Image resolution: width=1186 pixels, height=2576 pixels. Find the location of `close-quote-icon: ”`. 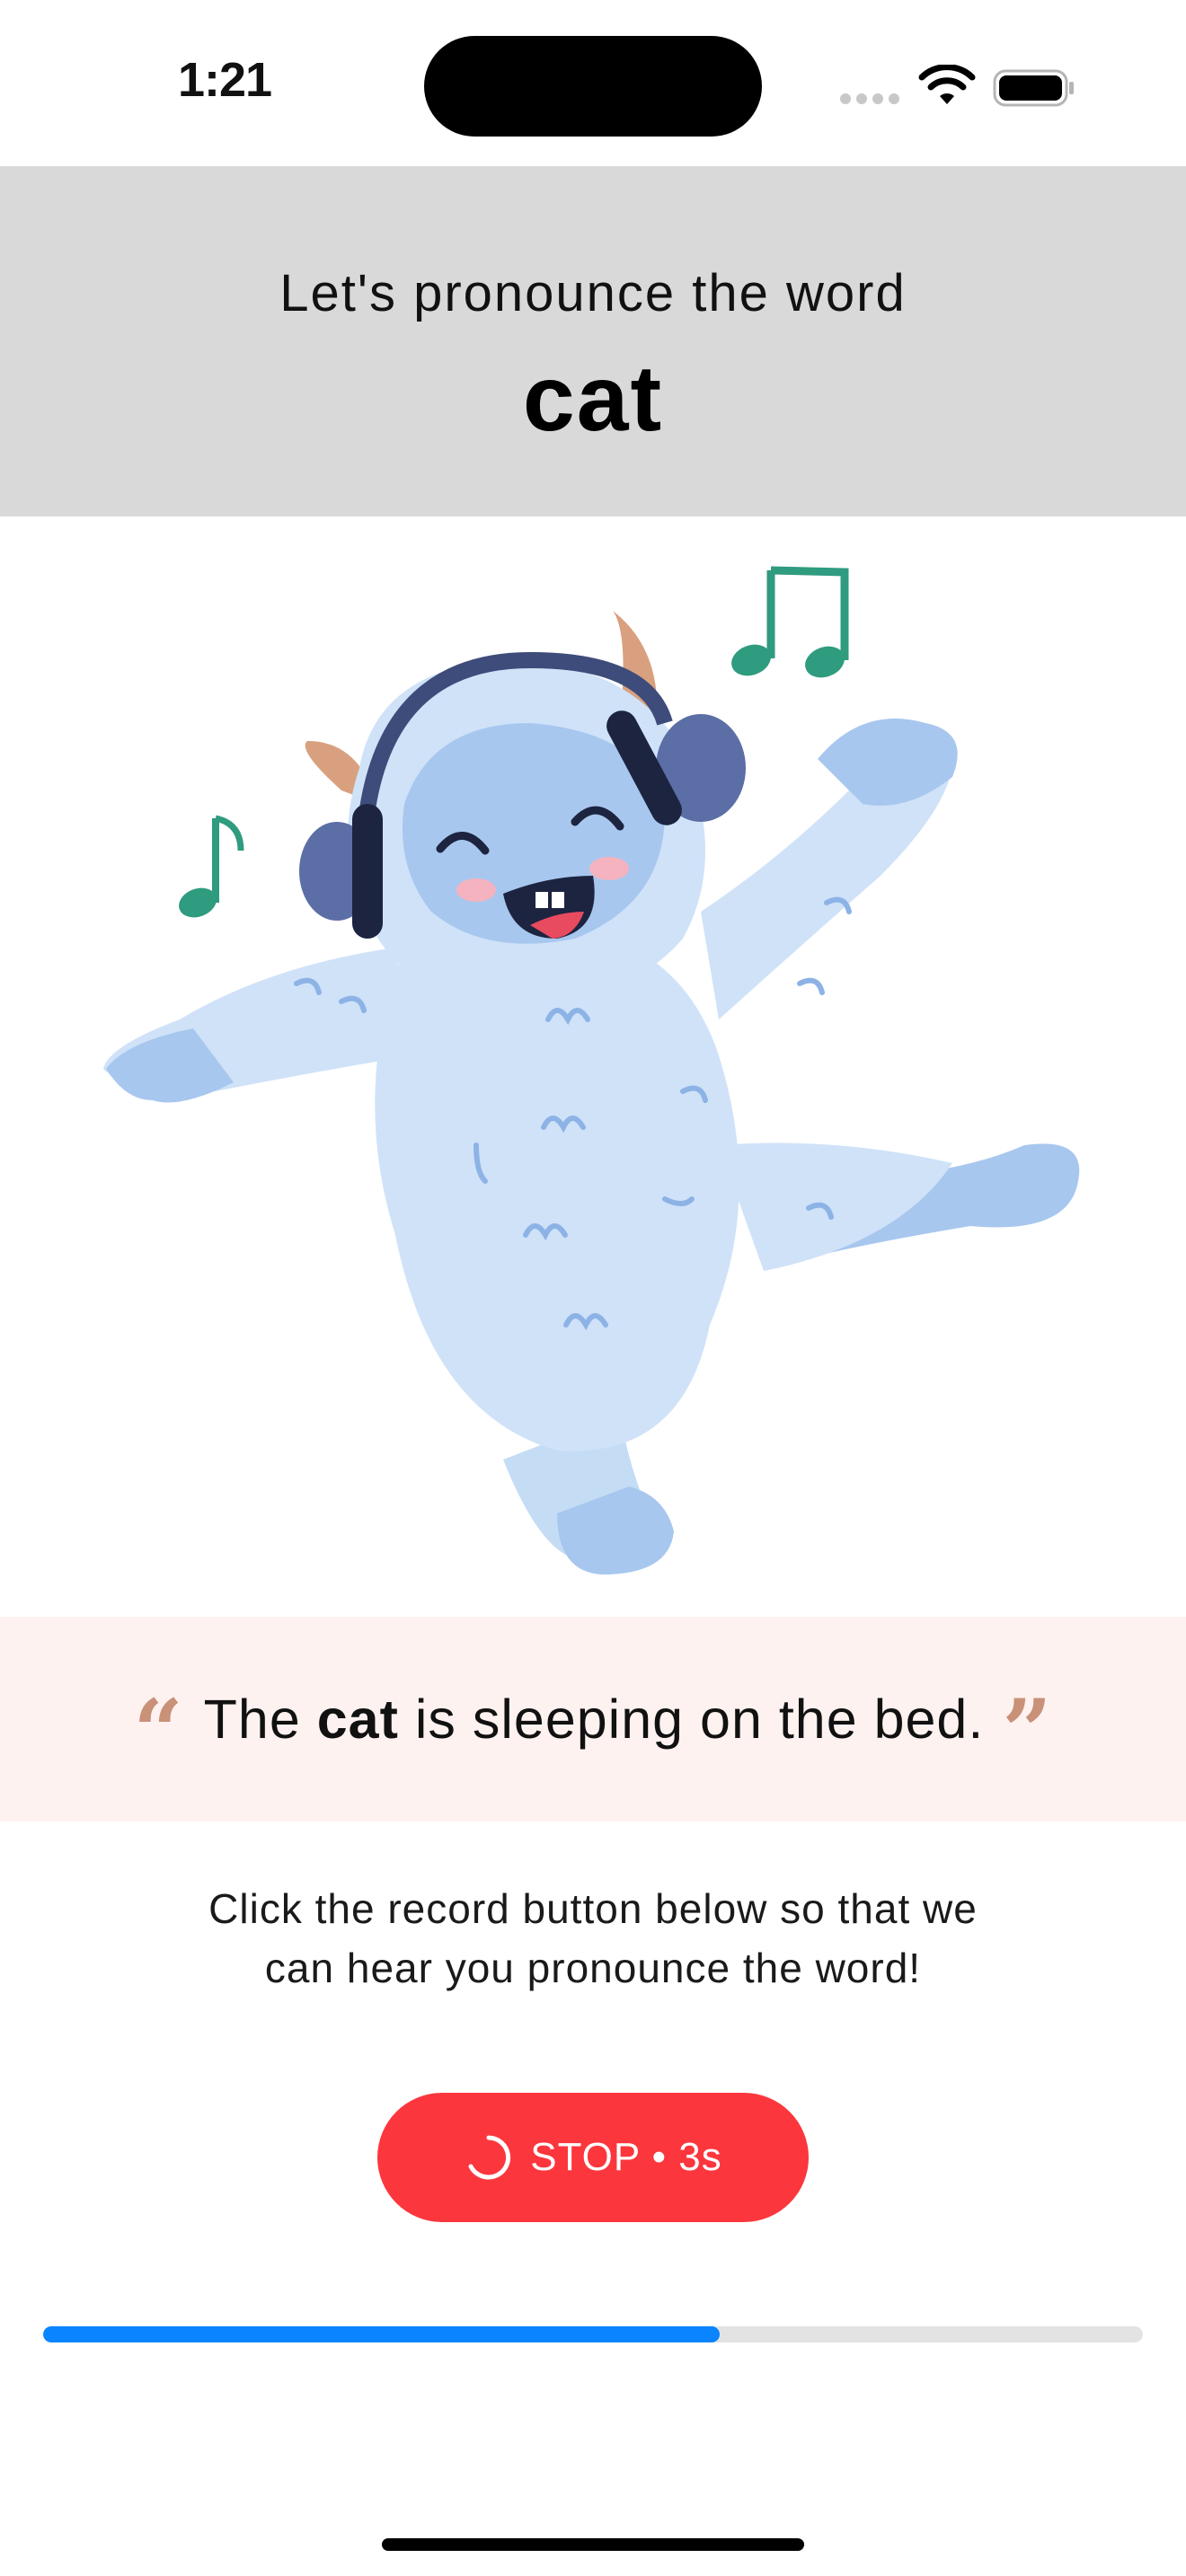

close-quote-icon: ” is located at coordinates (1027, 1731).